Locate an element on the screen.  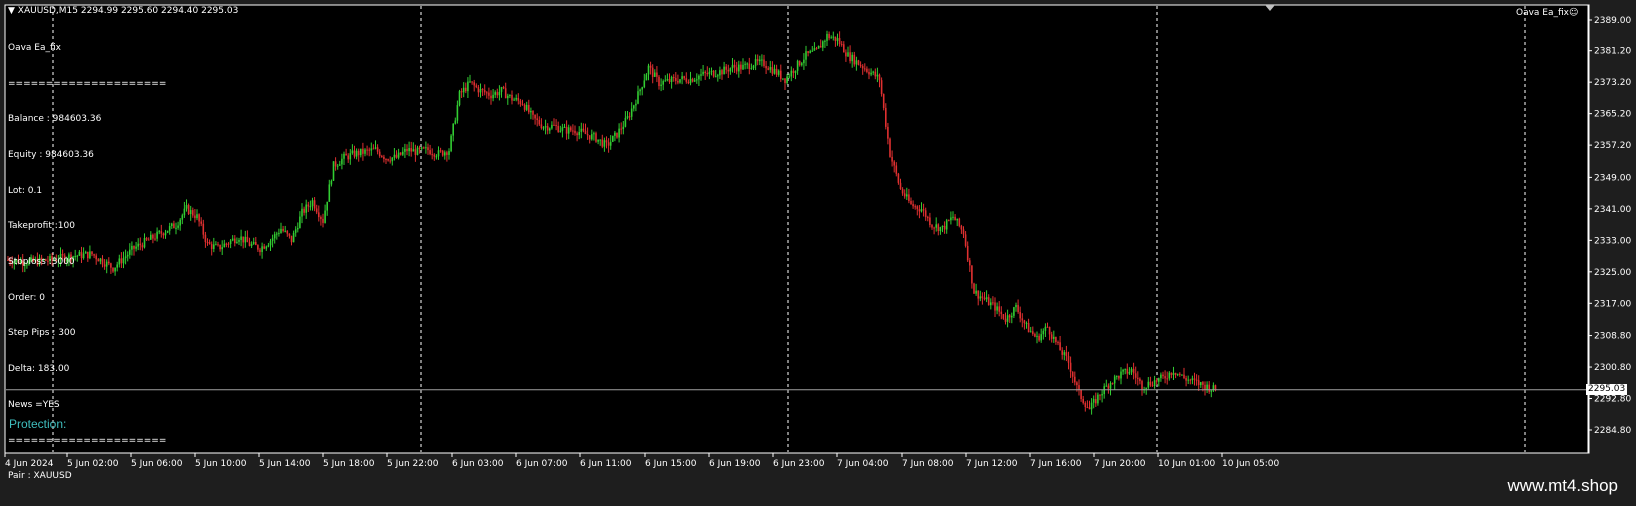
time-tick-label: 6 Jun 07:00 is located at coordinates (542, 464).